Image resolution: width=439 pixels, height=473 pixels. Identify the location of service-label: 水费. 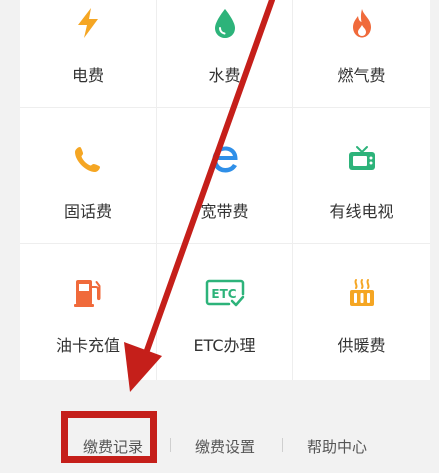
(224, 75).